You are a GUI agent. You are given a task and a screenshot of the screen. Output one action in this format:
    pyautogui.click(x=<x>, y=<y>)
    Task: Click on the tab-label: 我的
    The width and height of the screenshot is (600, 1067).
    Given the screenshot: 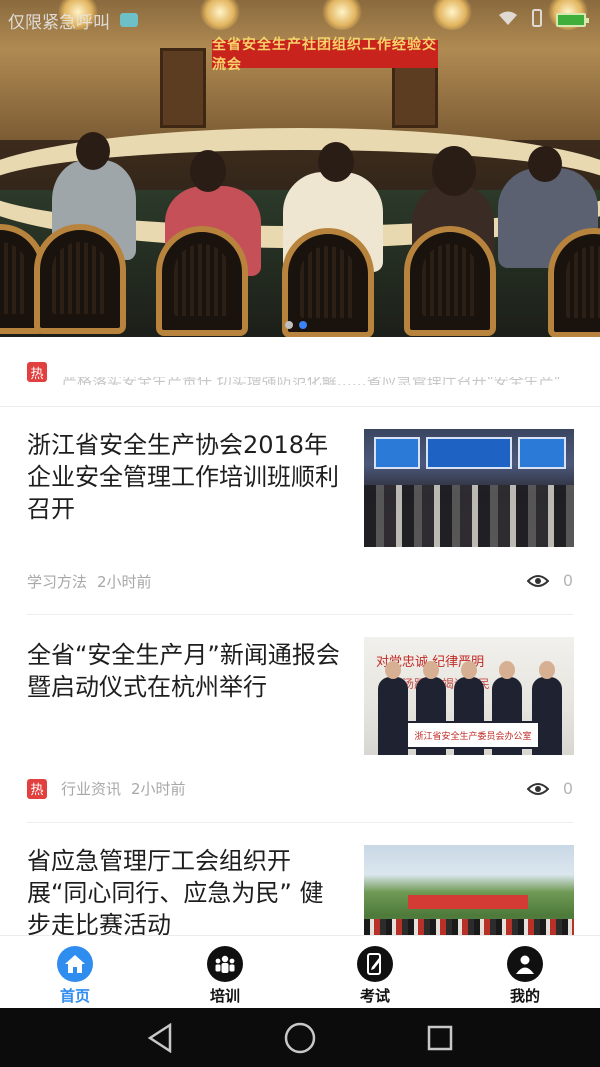 What is the action you would take?
    pyautogui.click(x=524, y=996)
    